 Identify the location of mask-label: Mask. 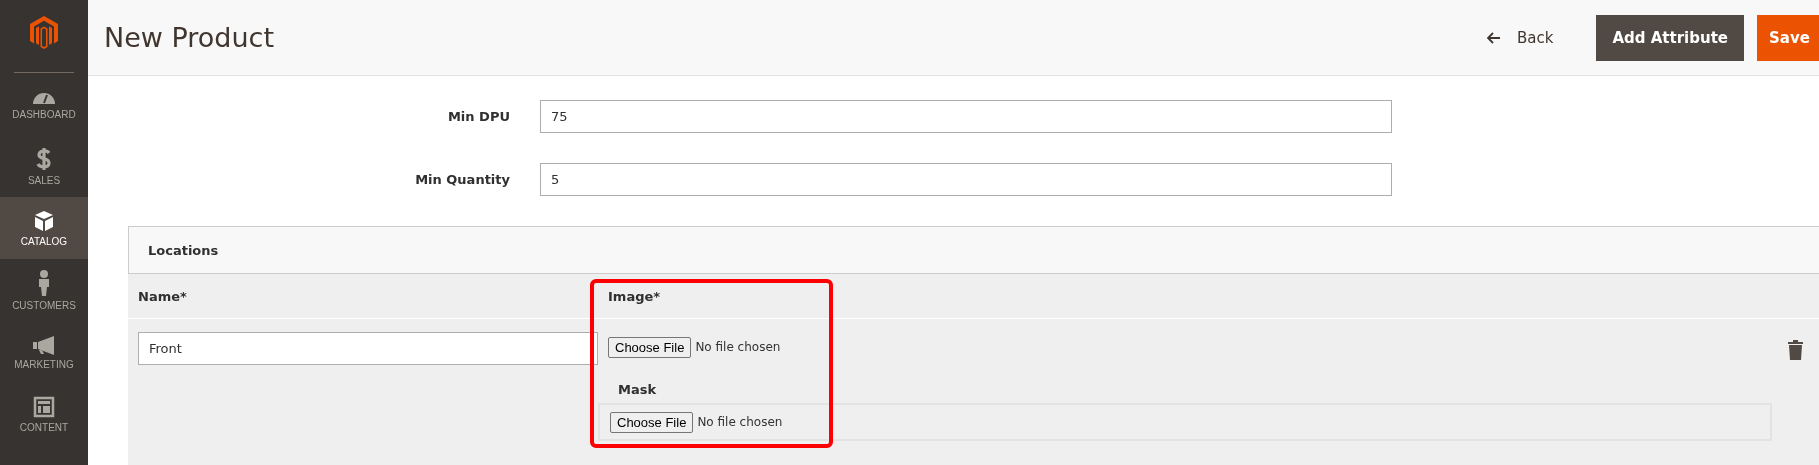
(637, 390).